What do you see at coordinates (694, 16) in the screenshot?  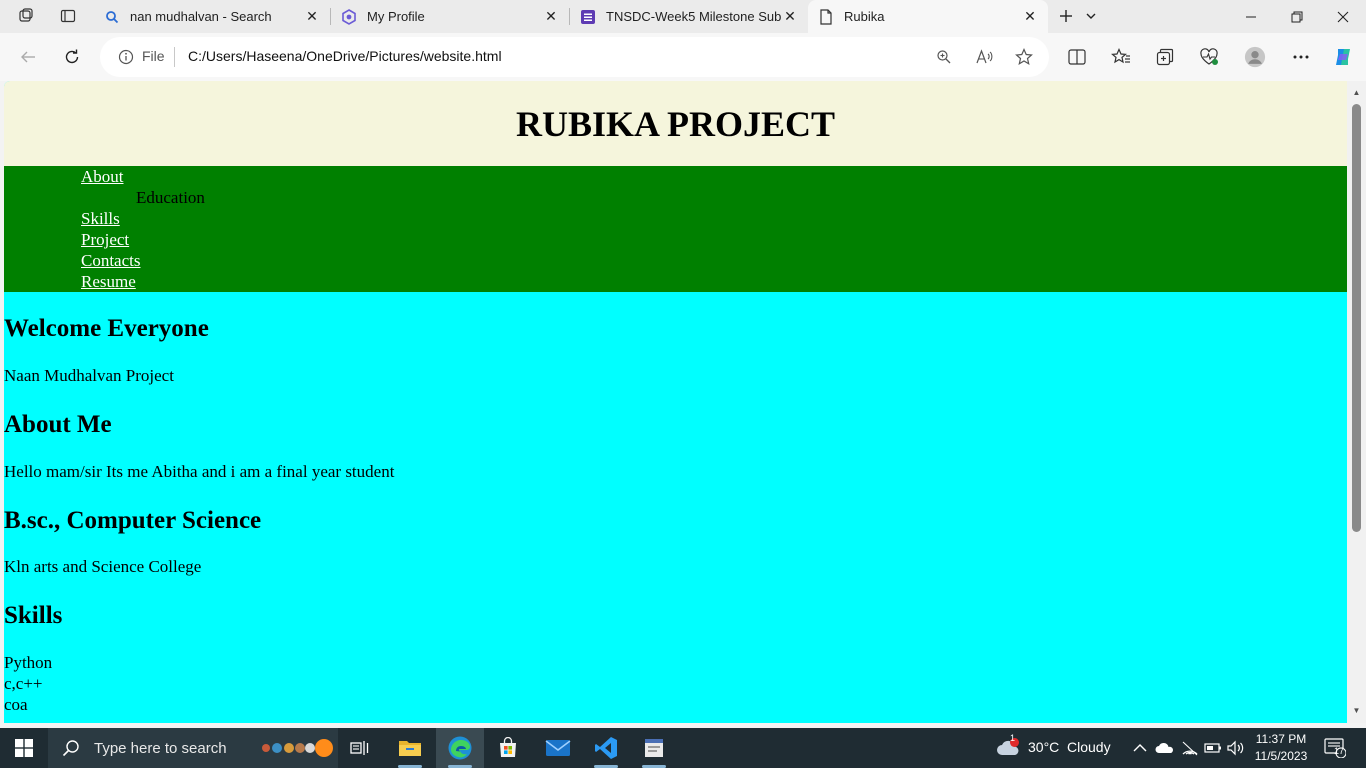 I see `tab-label: TNSDC-Week5 Milestone Submis` at bounding box center [694, 16].